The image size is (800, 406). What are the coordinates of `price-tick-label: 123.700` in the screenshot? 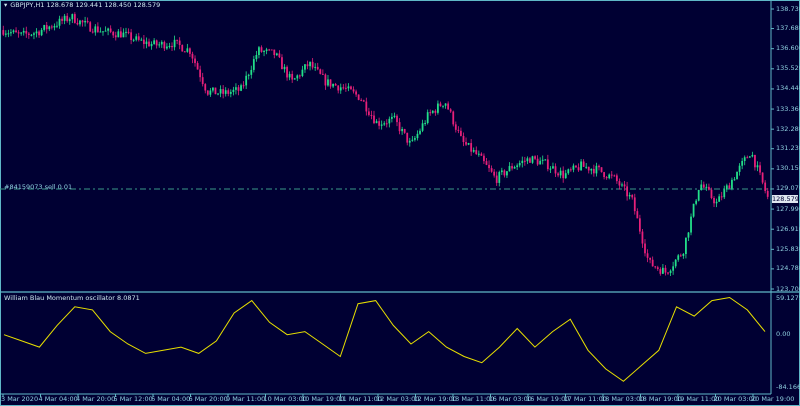 It's located at (788, 288).